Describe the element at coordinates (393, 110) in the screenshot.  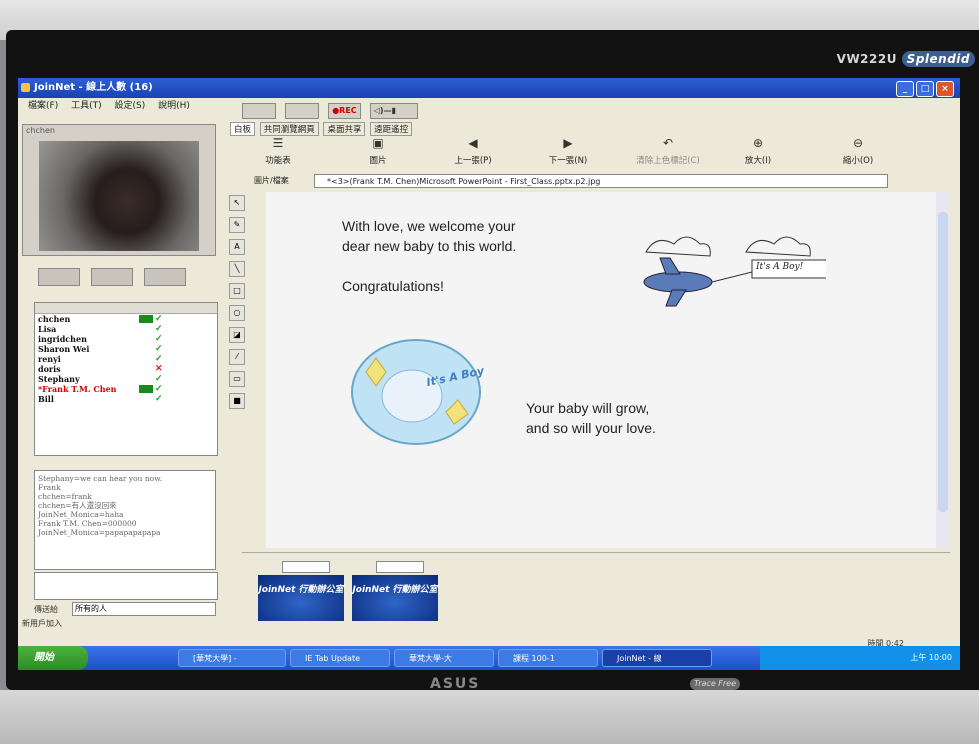
I see `volume-slider: ◁)—▮` at that location.